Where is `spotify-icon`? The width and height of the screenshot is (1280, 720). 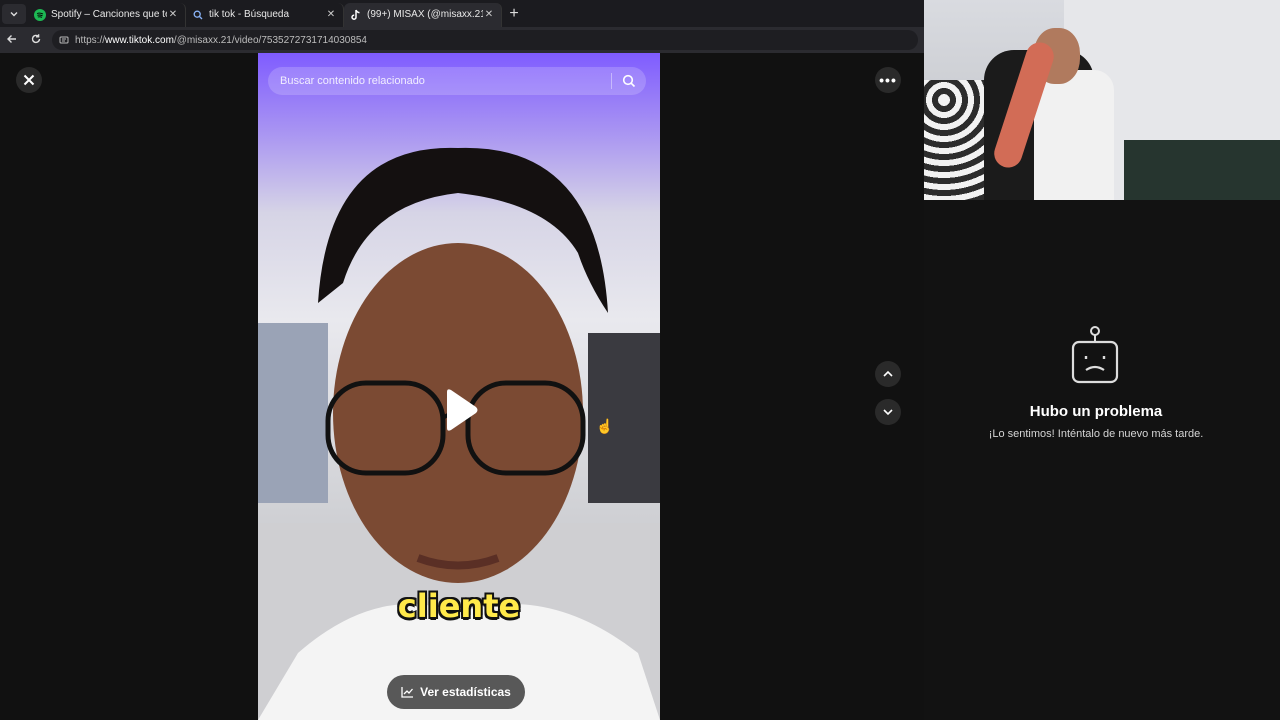
spotify-icon is located at coordinates (40, 14).